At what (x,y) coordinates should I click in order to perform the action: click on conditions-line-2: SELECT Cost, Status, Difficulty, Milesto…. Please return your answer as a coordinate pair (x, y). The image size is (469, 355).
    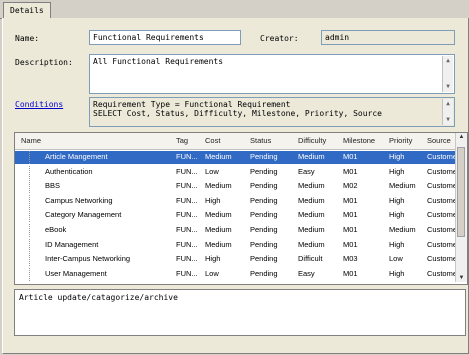
    Looking at the image, I should click on (237, 113).